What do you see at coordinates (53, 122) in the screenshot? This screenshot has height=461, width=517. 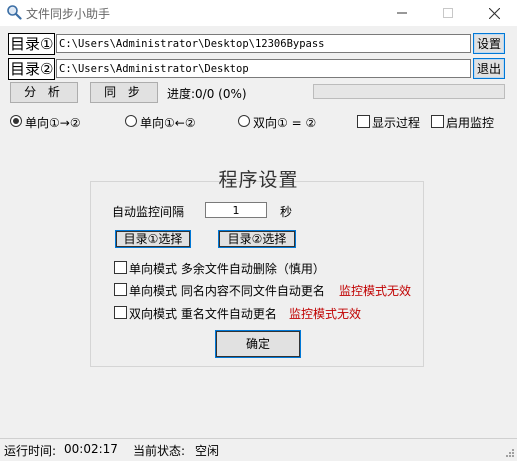 I see `mode-one-way-forward-label: 单向①→②` at bounding box center [53, 122].